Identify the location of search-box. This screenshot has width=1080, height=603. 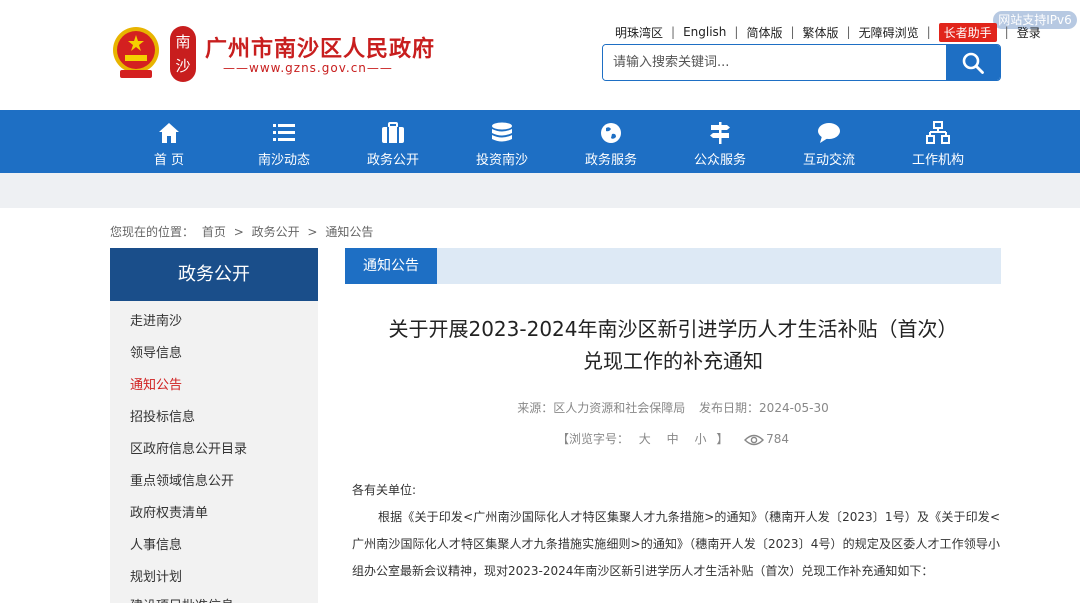
(801, 62).